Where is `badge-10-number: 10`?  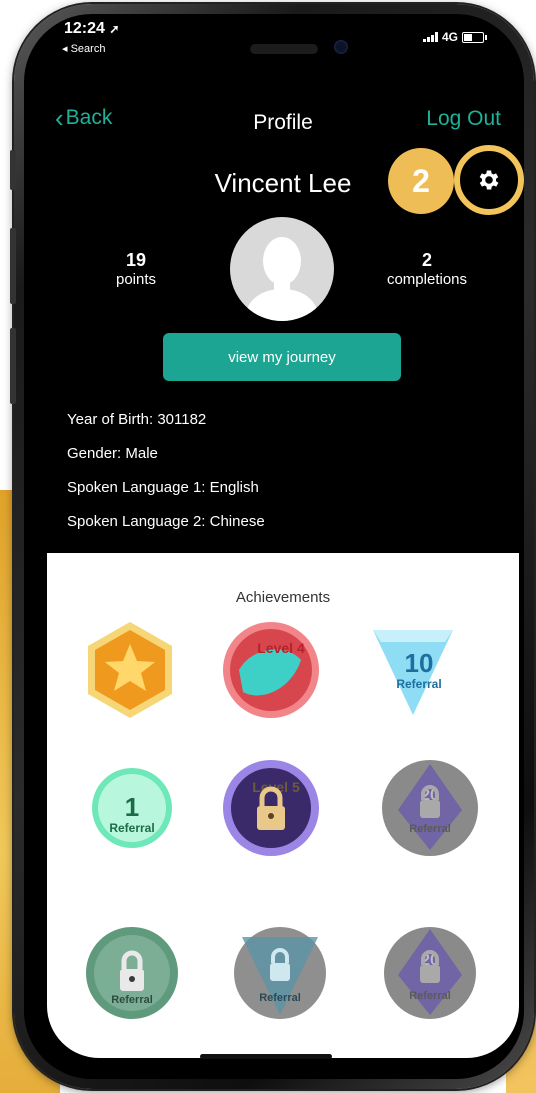
badge-10-number: 10 is located at coordinates (419, 663).